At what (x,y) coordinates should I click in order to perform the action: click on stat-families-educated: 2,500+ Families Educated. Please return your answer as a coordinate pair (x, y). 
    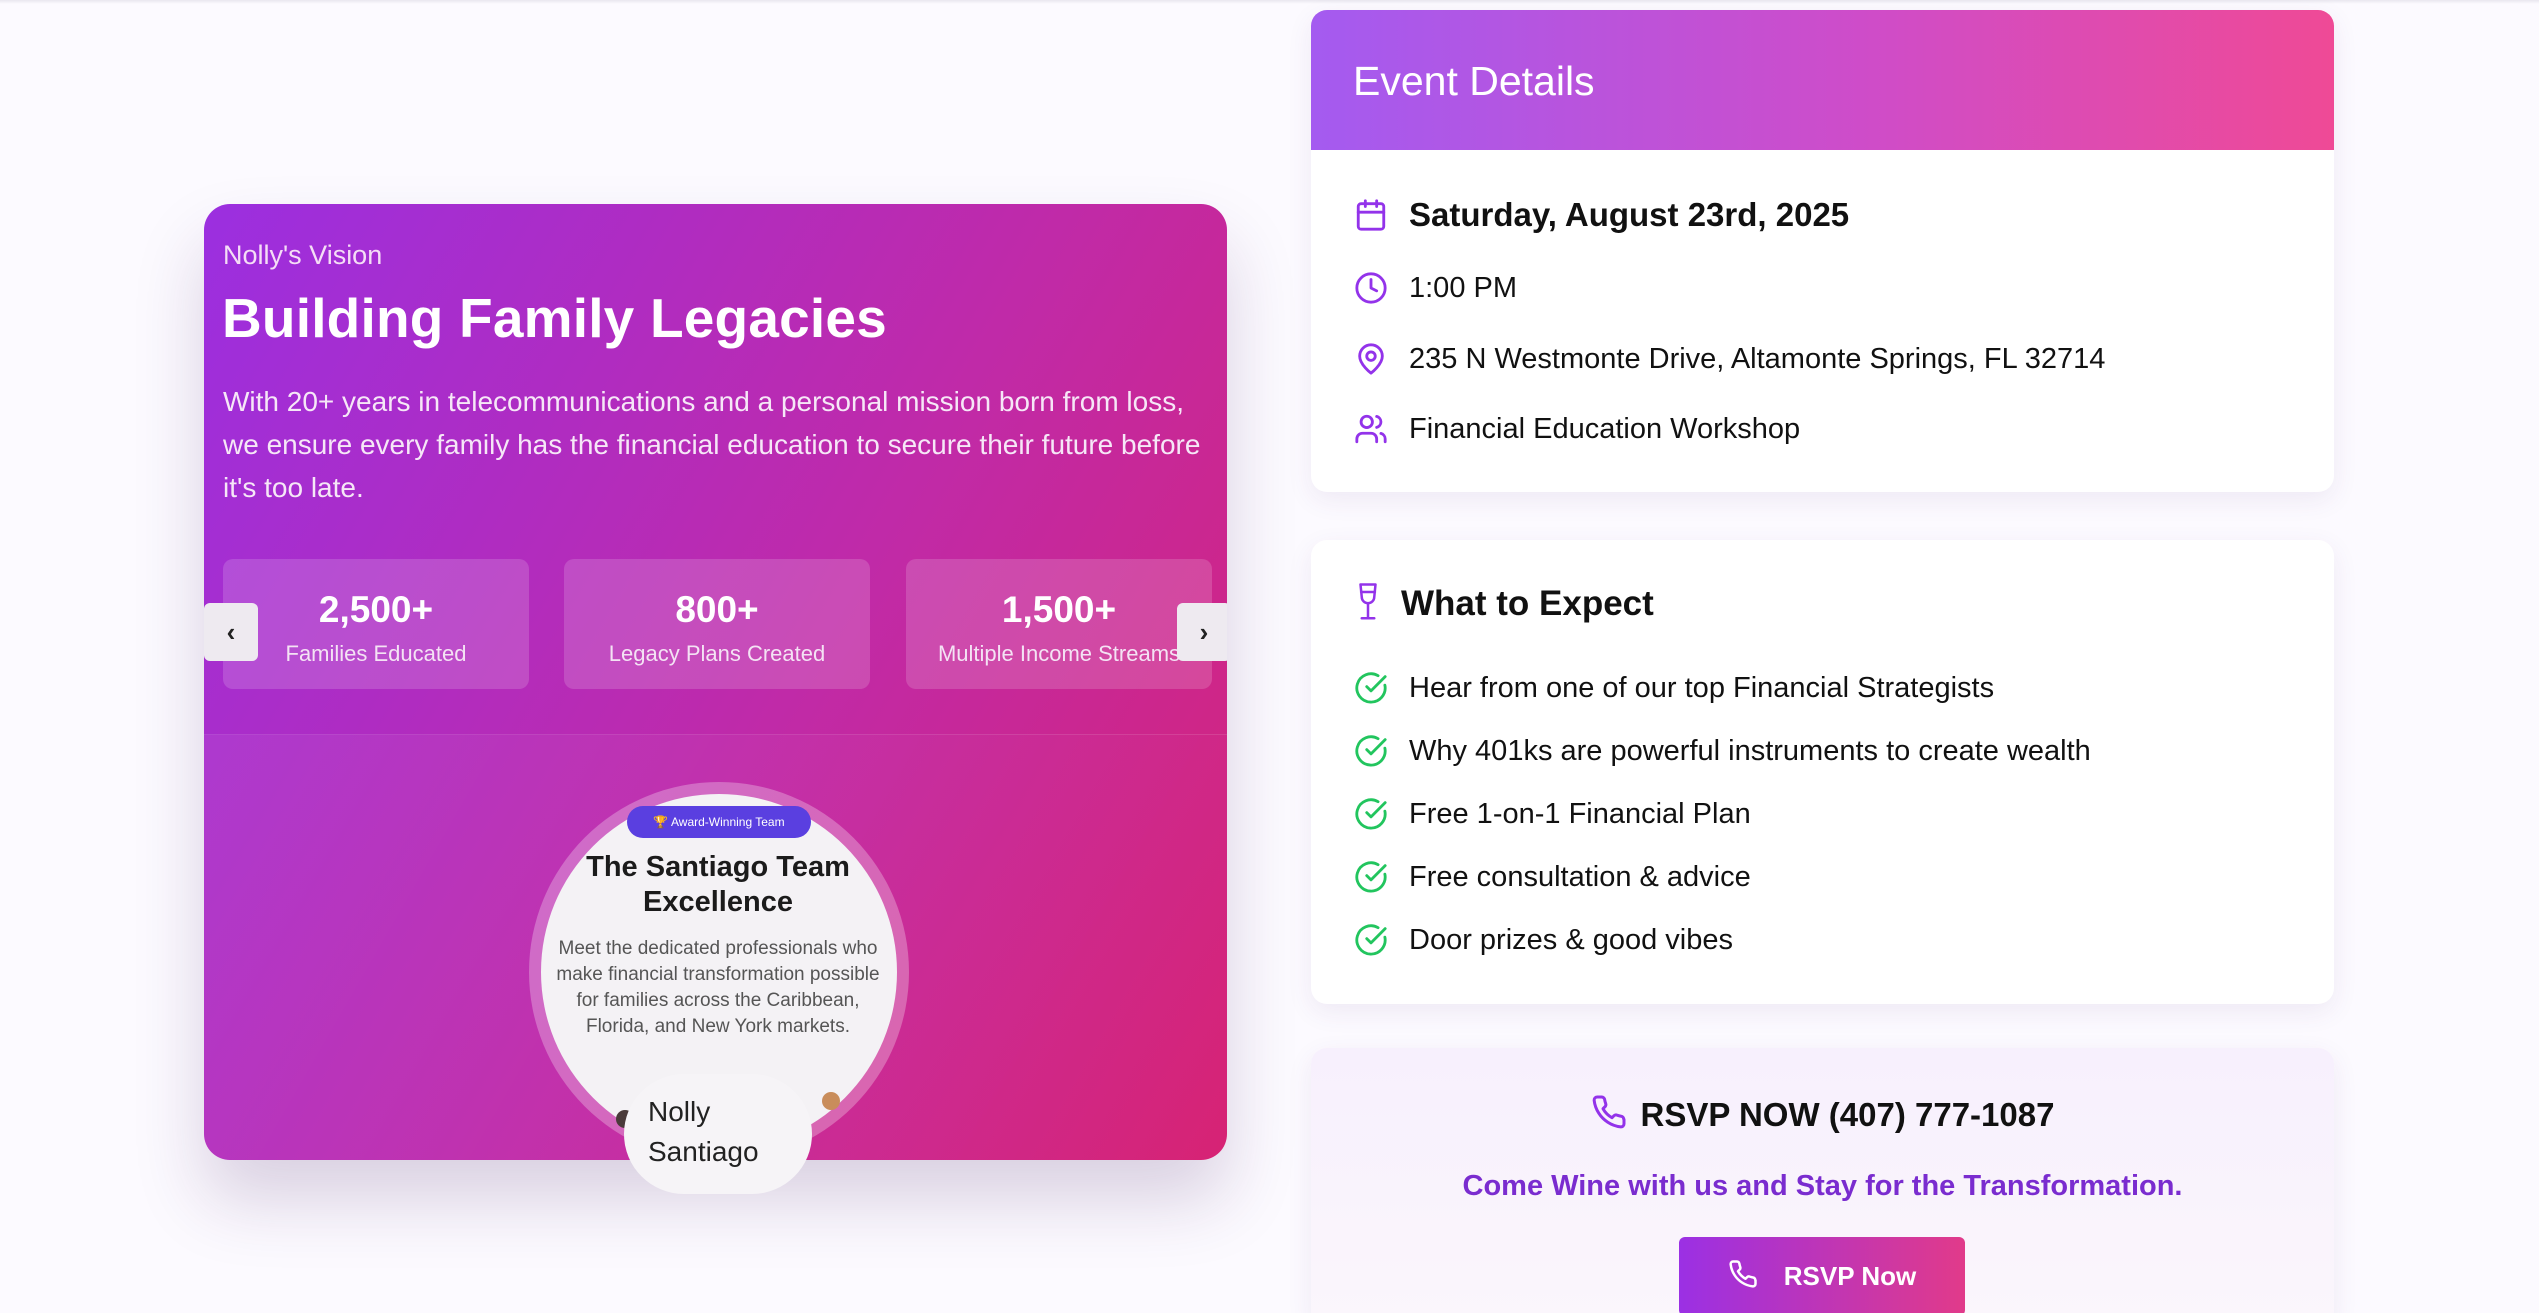
    Looking at the image, I should click on (376, 624).